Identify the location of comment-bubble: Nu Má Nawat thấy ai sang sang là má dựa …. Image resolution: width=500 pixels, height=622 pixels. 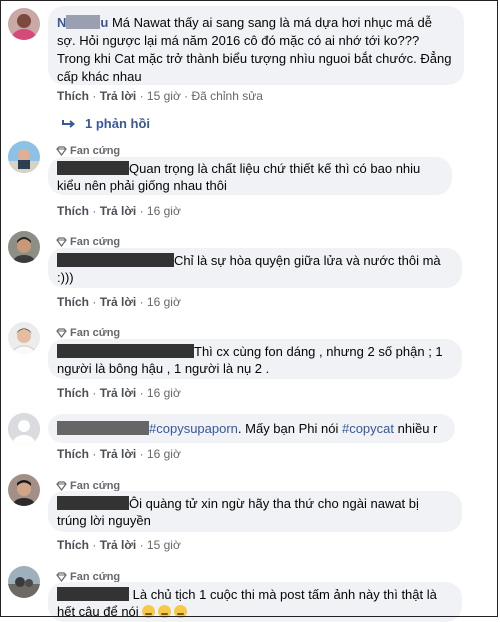
(256, 45).